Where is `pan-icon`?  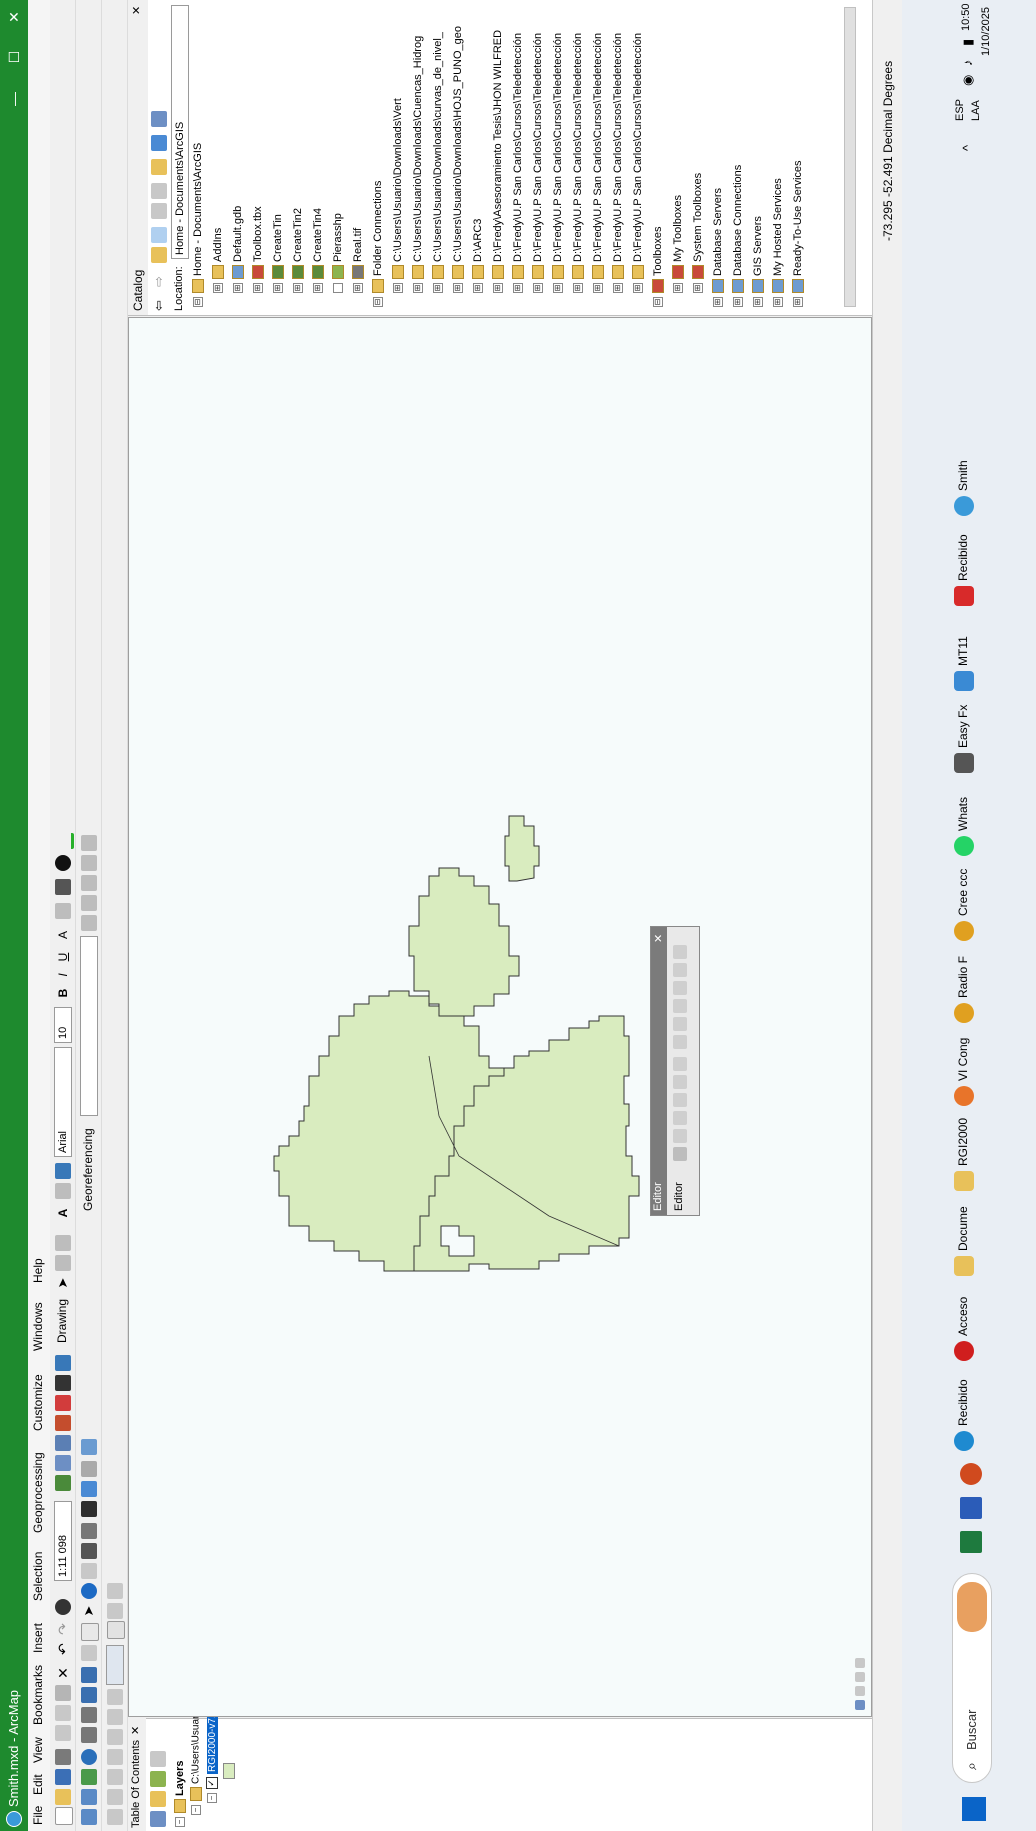
pan-icon is located at coordinates (89, 1777).